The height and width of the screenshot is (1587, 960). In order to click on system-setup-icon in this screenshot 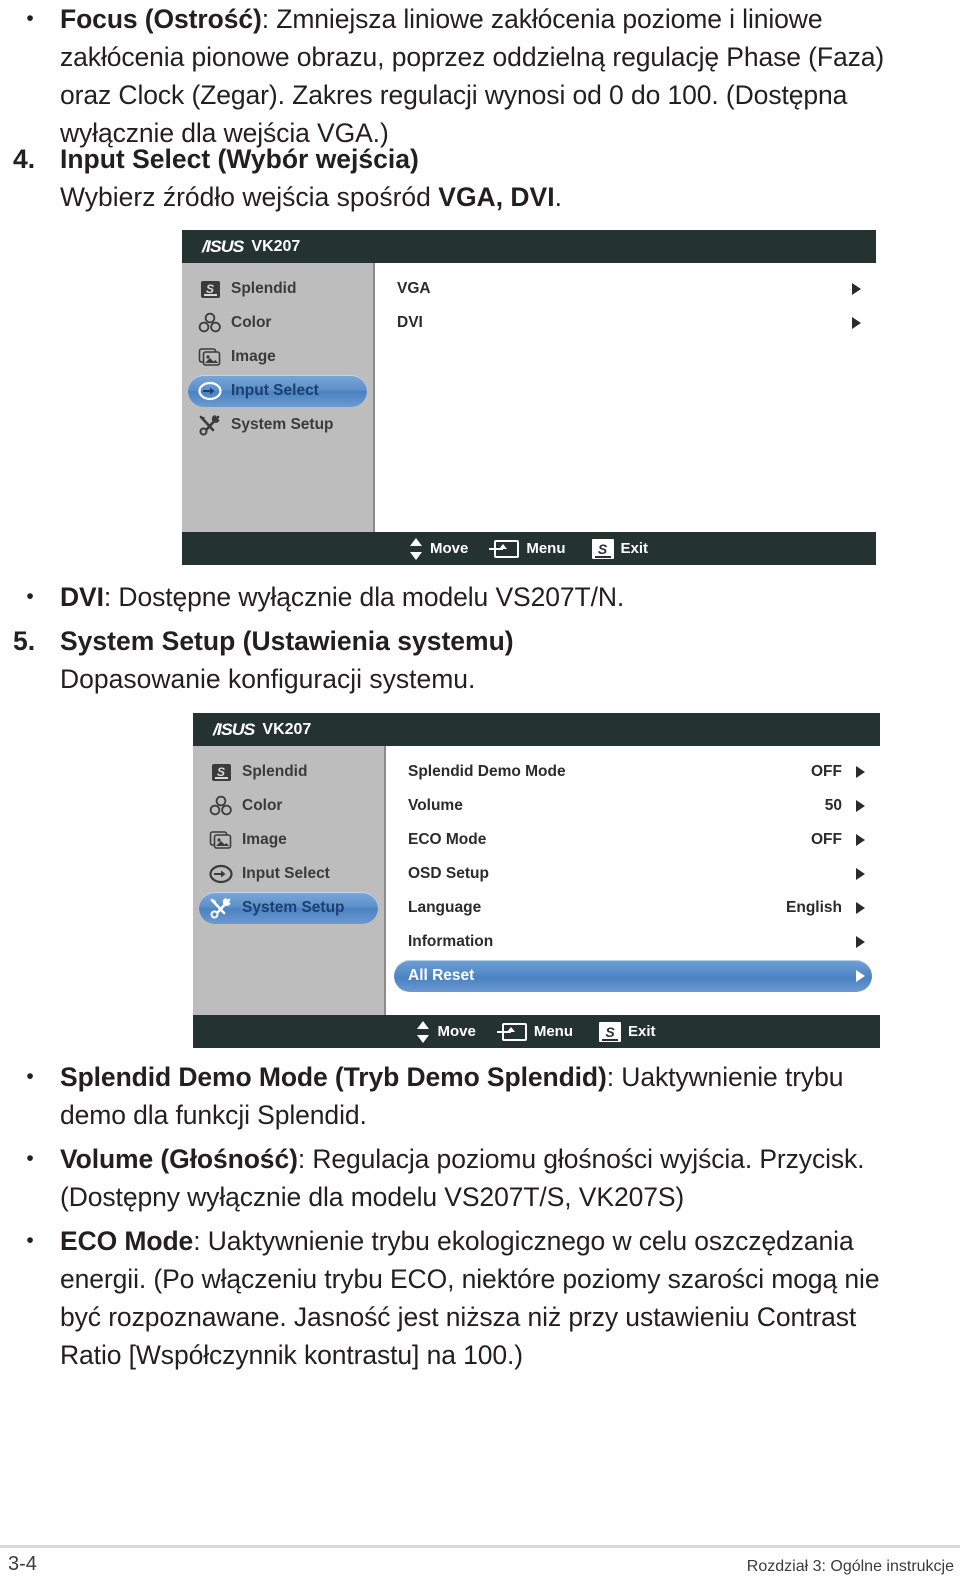, I will do `click(210, 425)`.